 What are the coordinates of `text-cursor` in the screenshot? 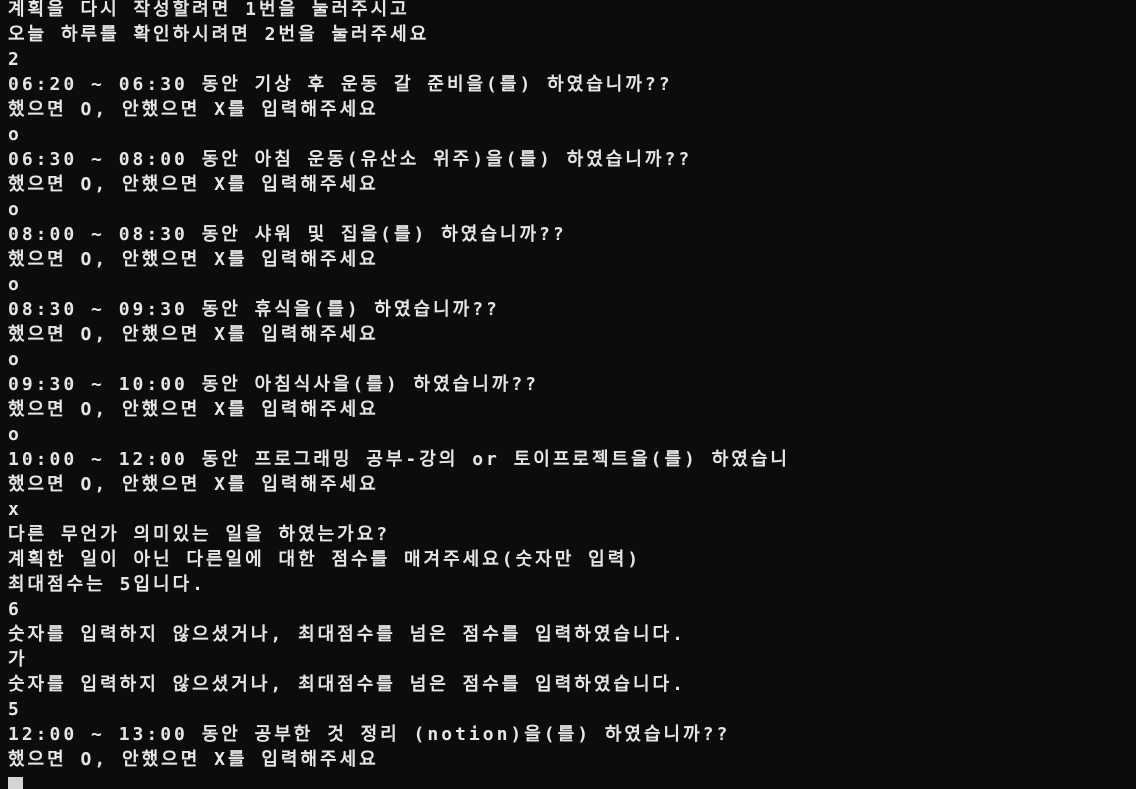 It's located at (15, 783).